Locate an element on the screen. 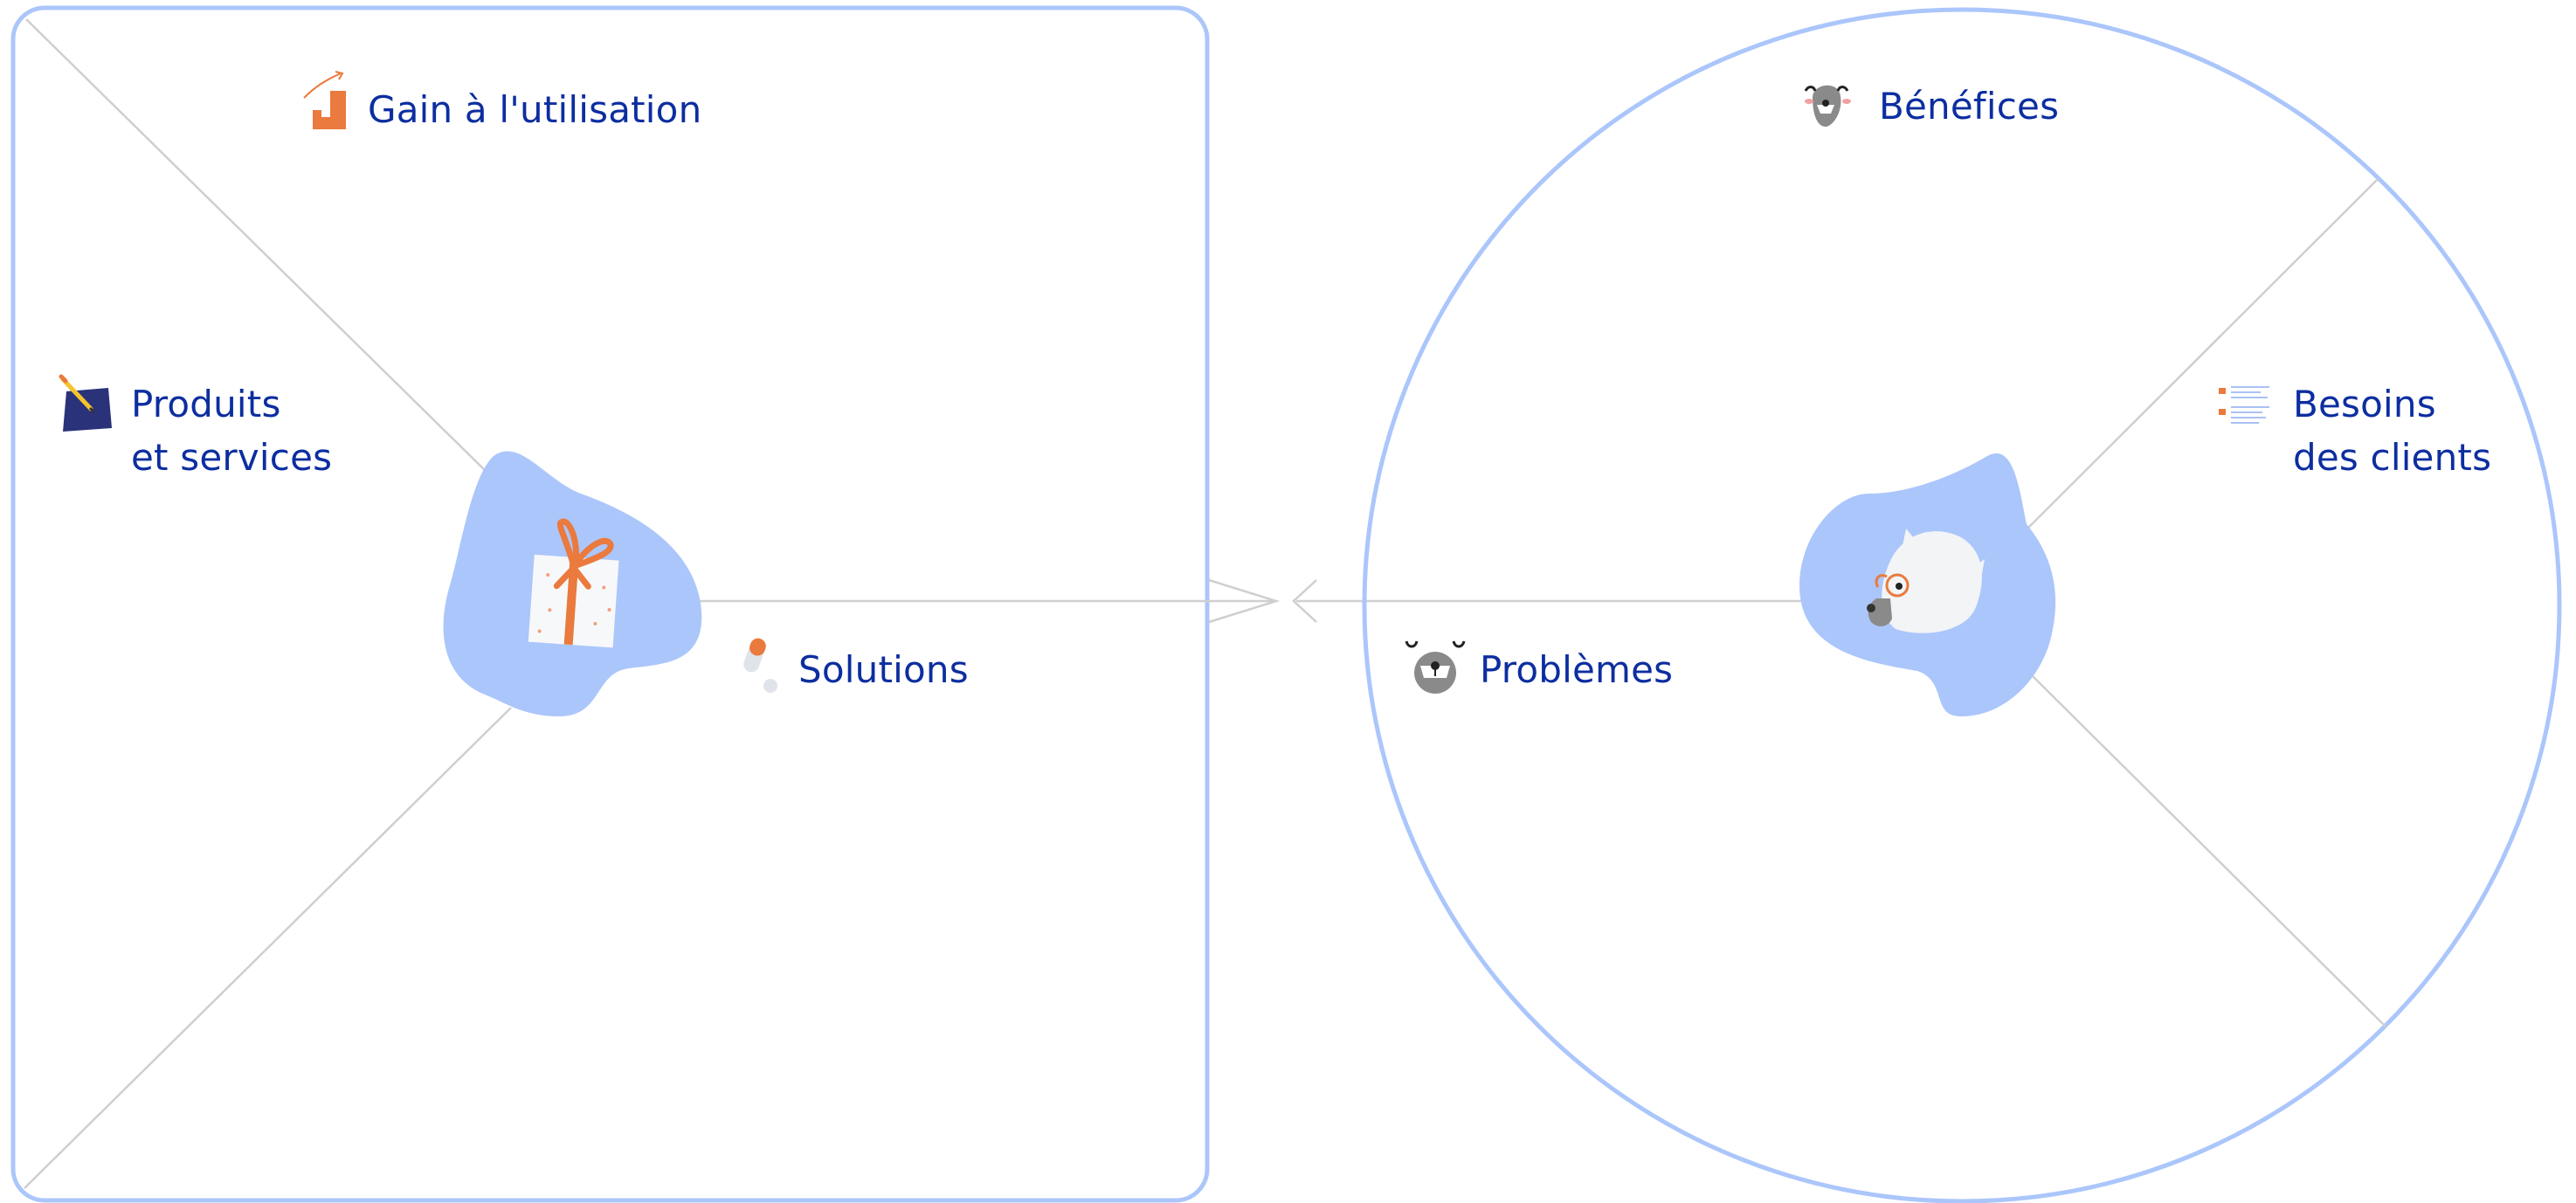 The height and width of the screenshot is (1203, 2576). circle-diagonal-top is located at coordinates (2195, 361).